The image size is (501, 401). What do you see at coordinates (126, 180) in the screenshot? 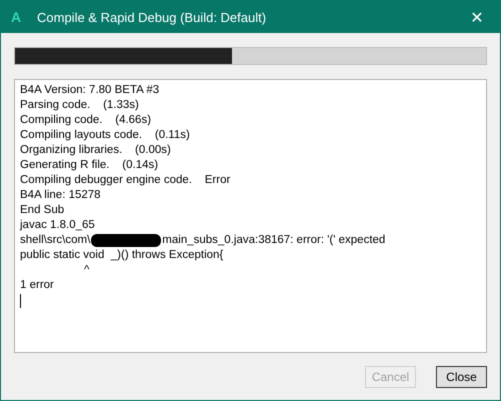
I see `log-line: Compiling debugger engine code. Error` at bounding box center [126, 180].